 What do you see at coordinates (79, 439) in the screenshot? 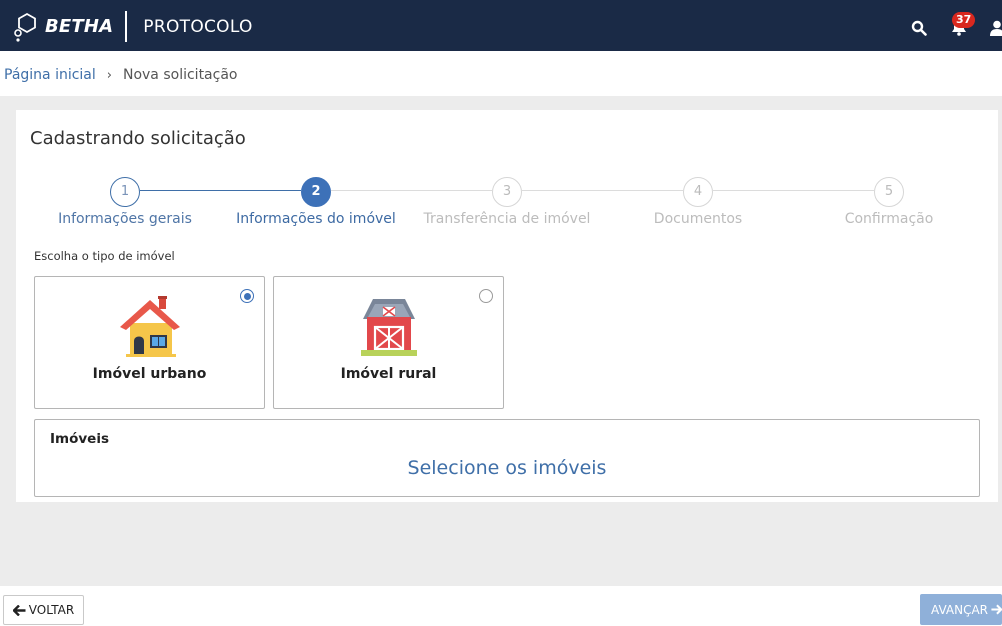
I see `properties-title: Imóveis` at bounding box center [79, 439].